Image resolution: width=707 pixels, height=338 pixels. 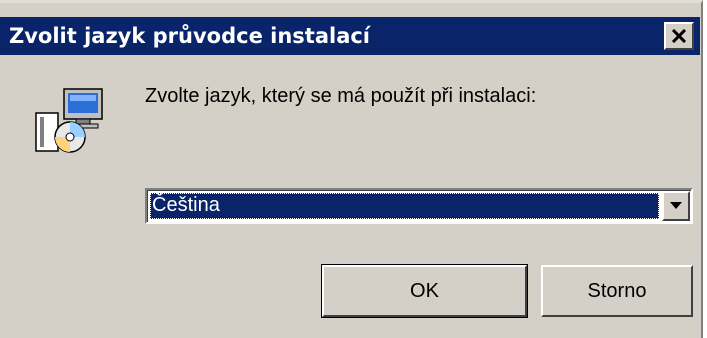 I want to click on window-title: Zvolit jazyk průvodce instalací, so click(x=190, y=36).